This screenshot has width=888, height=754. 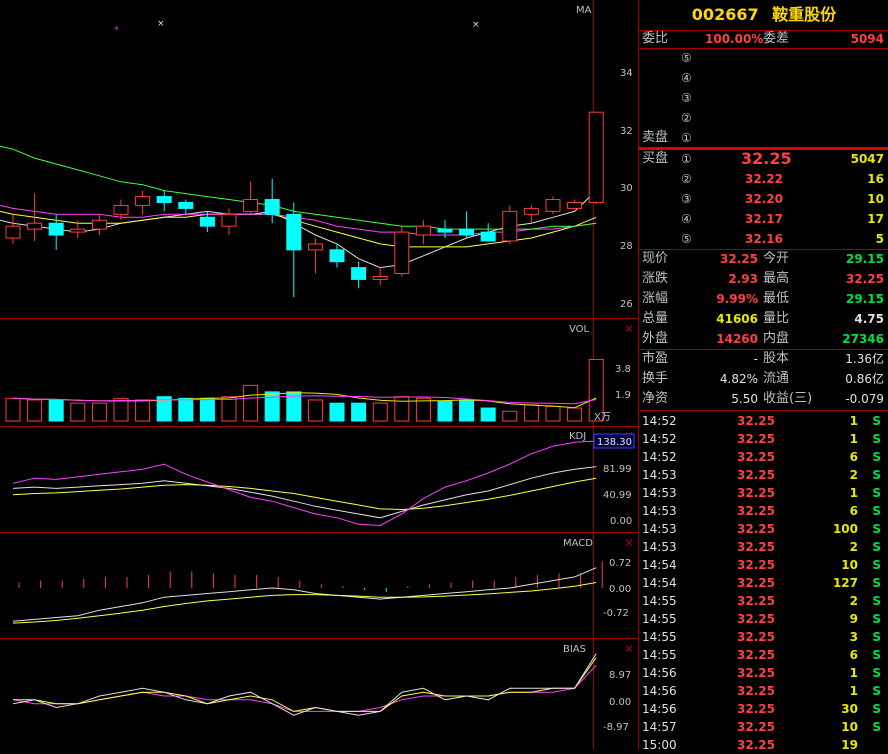 I want to click on kdj-panel, so click(x=304, y=483).